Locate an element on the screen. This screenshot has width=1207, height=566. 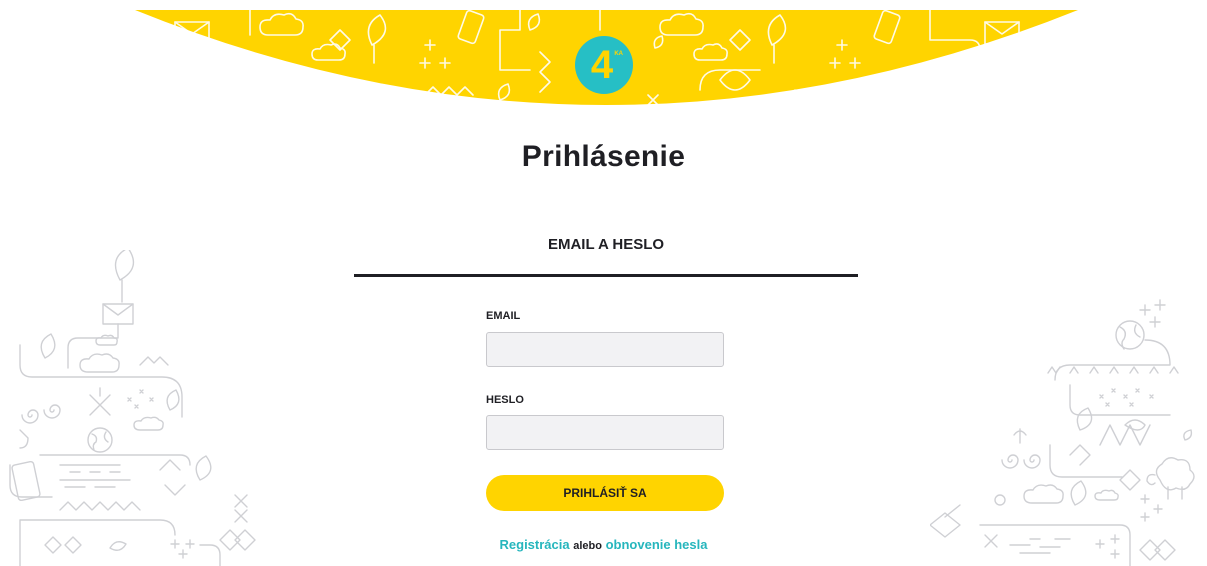
left-decoration is located at coordinates (132, 408).